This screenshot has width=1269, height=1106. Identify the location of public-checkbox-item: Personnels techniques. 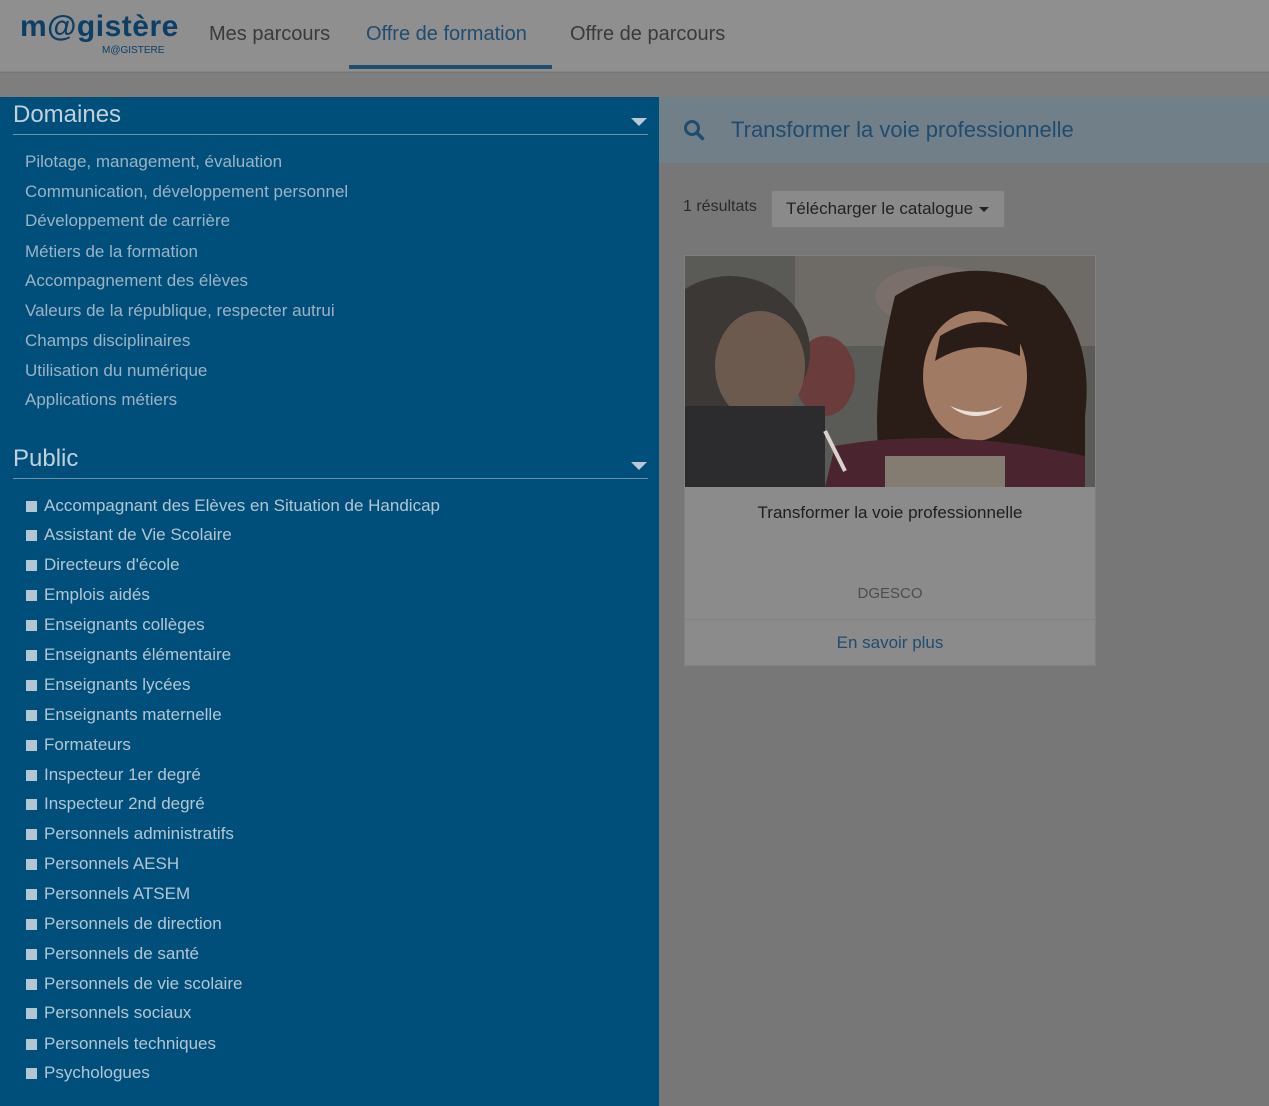
(121, 1044).